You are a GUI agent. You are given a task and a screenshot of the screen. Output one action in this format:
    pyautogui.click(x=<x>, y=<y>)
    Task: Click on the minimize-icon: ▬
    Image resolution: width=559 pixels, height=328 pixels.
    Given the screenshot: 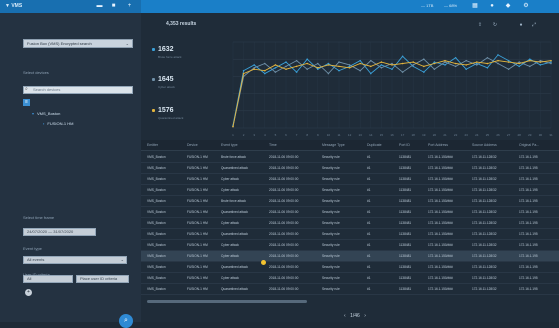 What is the action you would take?
    pyautogui.click(x=99, y=6)
    